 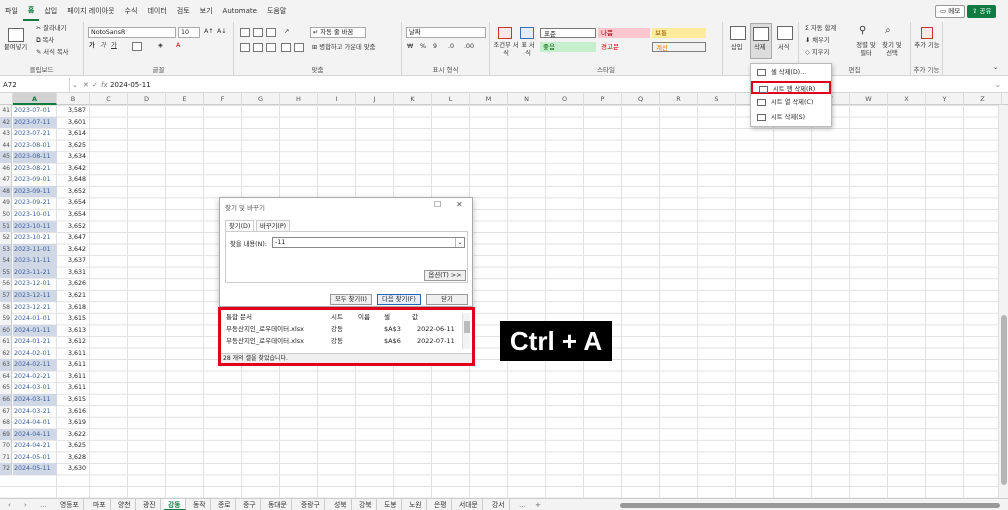 I want to click on merge-center-button: ⊞ 병합하고 가운데 맞춤, so click(x=343, y=48).